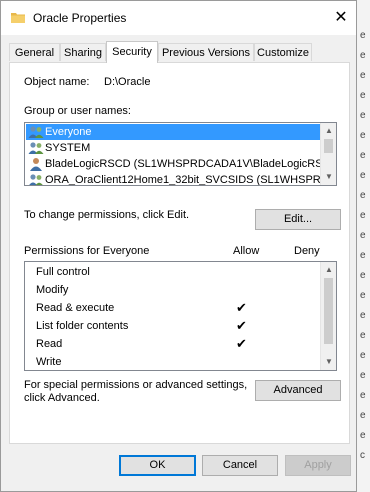 The height and width of the screenshot is (492, 370). What do you see at coordinates (318, 465) in the screenshot?
I see `apply-button: Apply` at bounding box center [318, 465].